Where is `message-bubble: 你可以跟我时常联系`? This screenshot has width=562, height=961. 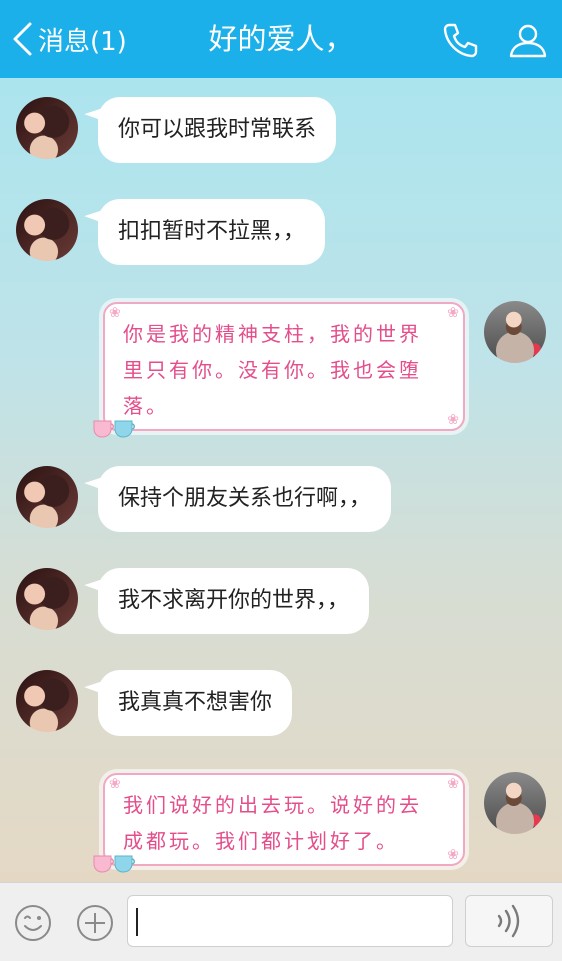
message-bubble: 你可以跟我时常联系 is located at coordinates (217, 130).